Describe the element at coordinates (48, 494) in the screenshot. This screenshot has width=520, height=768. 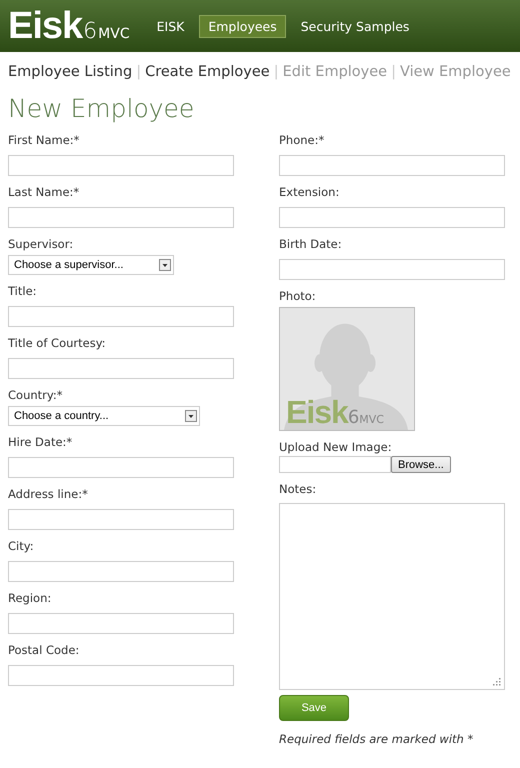
I see `field-label: Address line:*` at that location.